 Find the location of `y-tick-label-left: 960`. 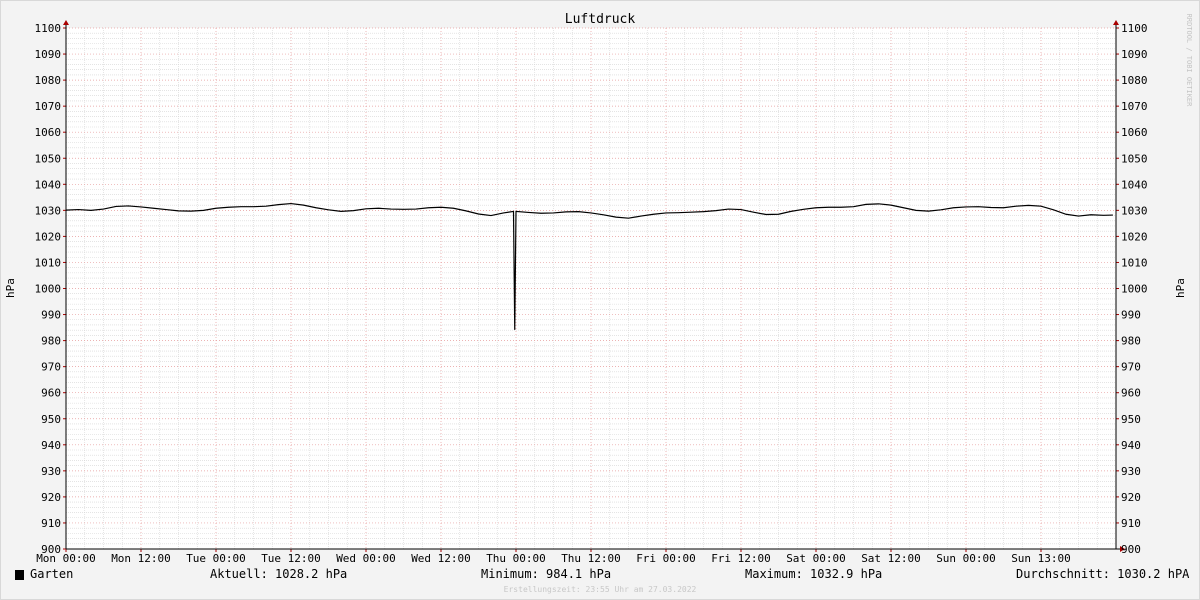

y-tick-label-left: 960 is located at coordinates (51, 393).